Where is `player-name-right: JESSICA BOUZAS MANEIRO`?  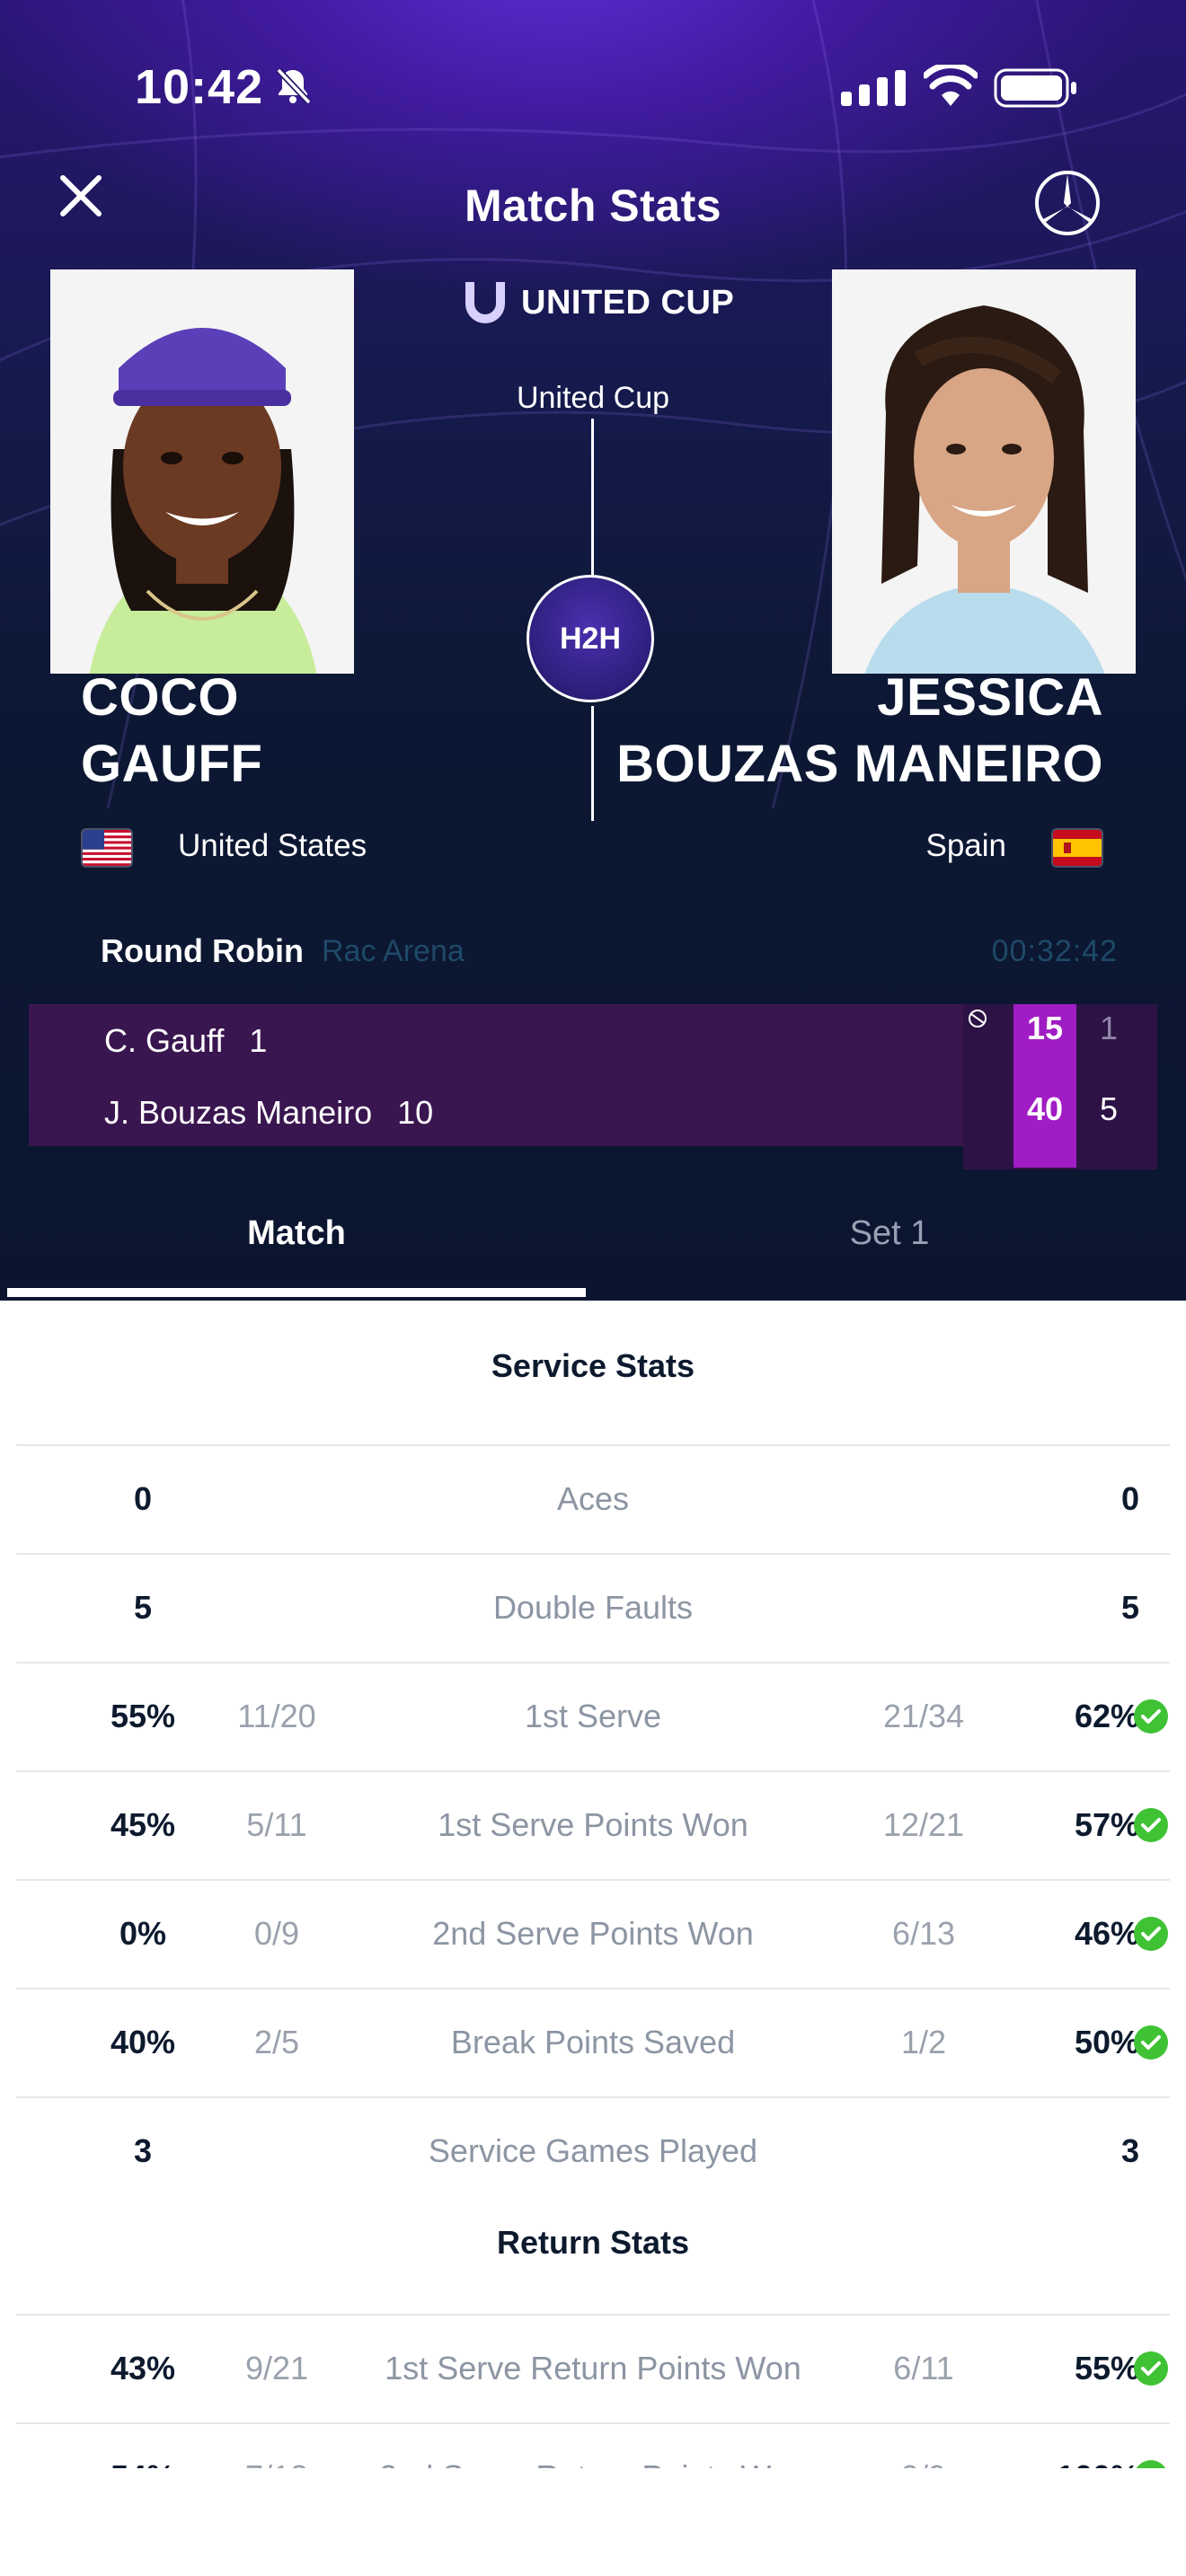
player-name-right: JESSICA BOUZAS MANEIRO is located at coordinates (859, 731).